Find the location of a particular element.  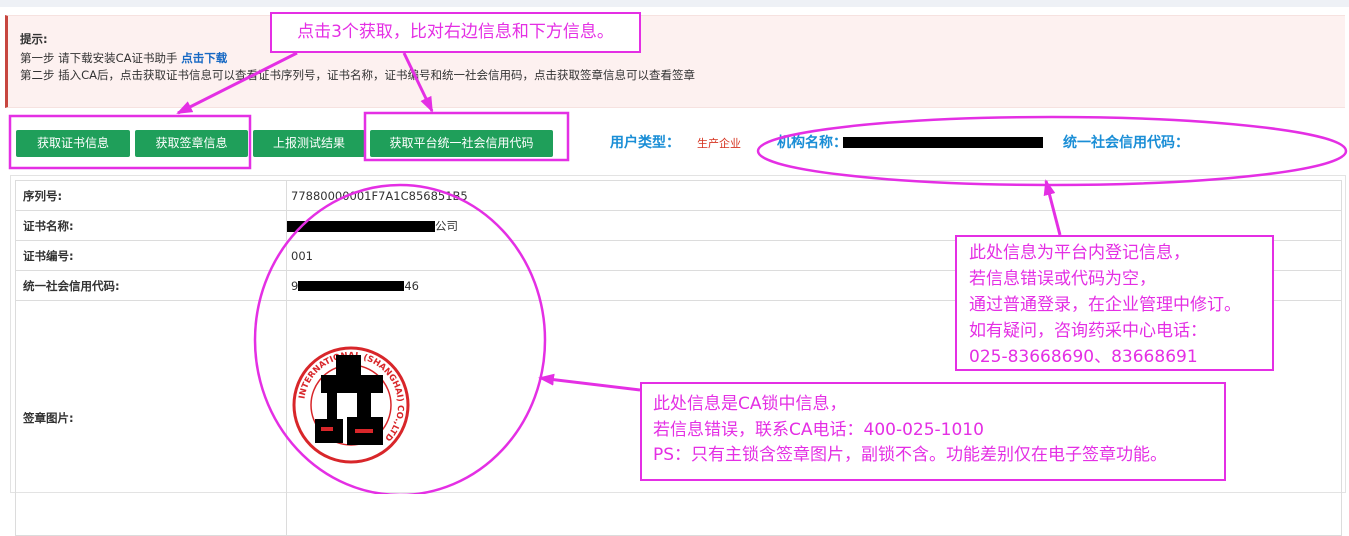

annotation-platform-line: 如有疑问，咨询药采中心电话： is located at coordinates (1088, 331).